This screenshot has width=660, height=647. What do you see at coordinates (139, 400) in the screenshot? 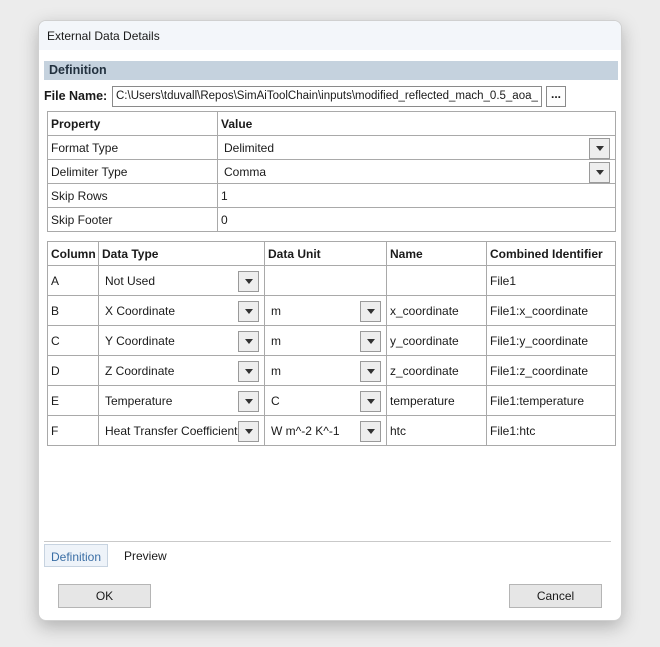
I see `data-type-value: Temperature` at bounding box center [139, 400].